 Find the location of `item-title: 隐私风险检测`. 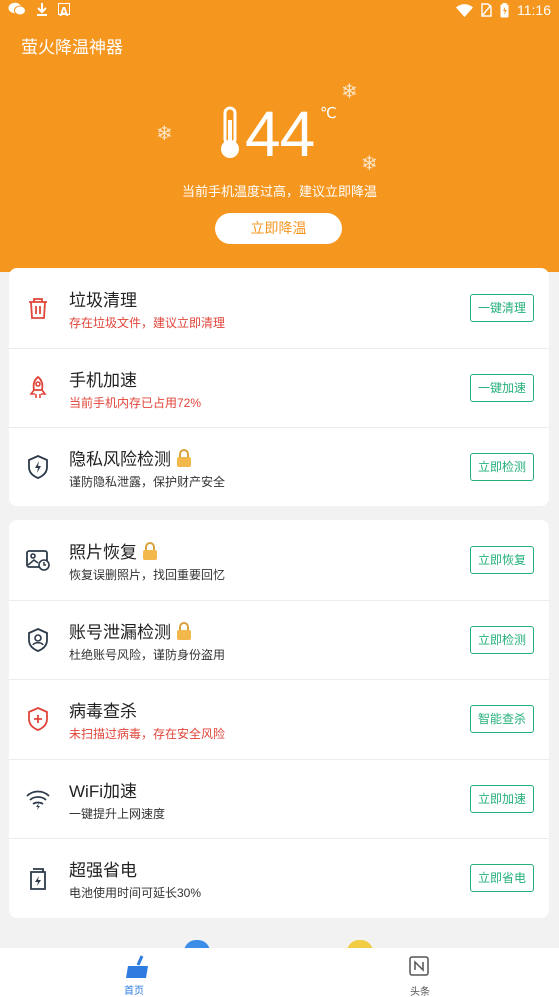

item-title: 隐私风险检测 is located at coordinates (130, 457).